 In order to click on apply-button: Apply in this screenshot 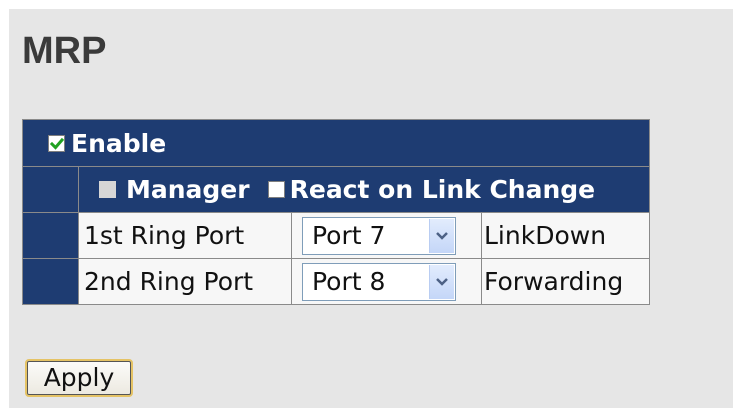, I will do `click(79, 378)`.